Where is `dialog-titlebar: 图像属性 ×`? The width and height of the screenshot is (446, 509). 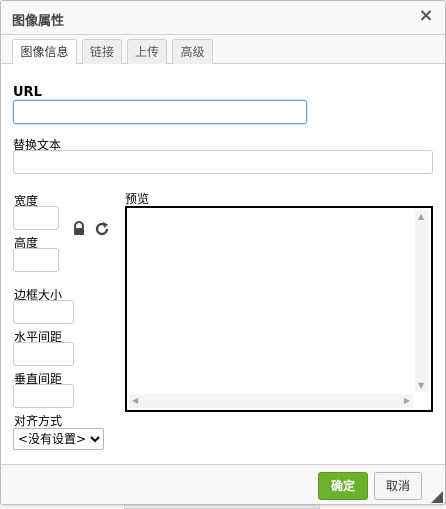 dialog-titlebar: 图像属性 × is located at coordinates (223, 18).